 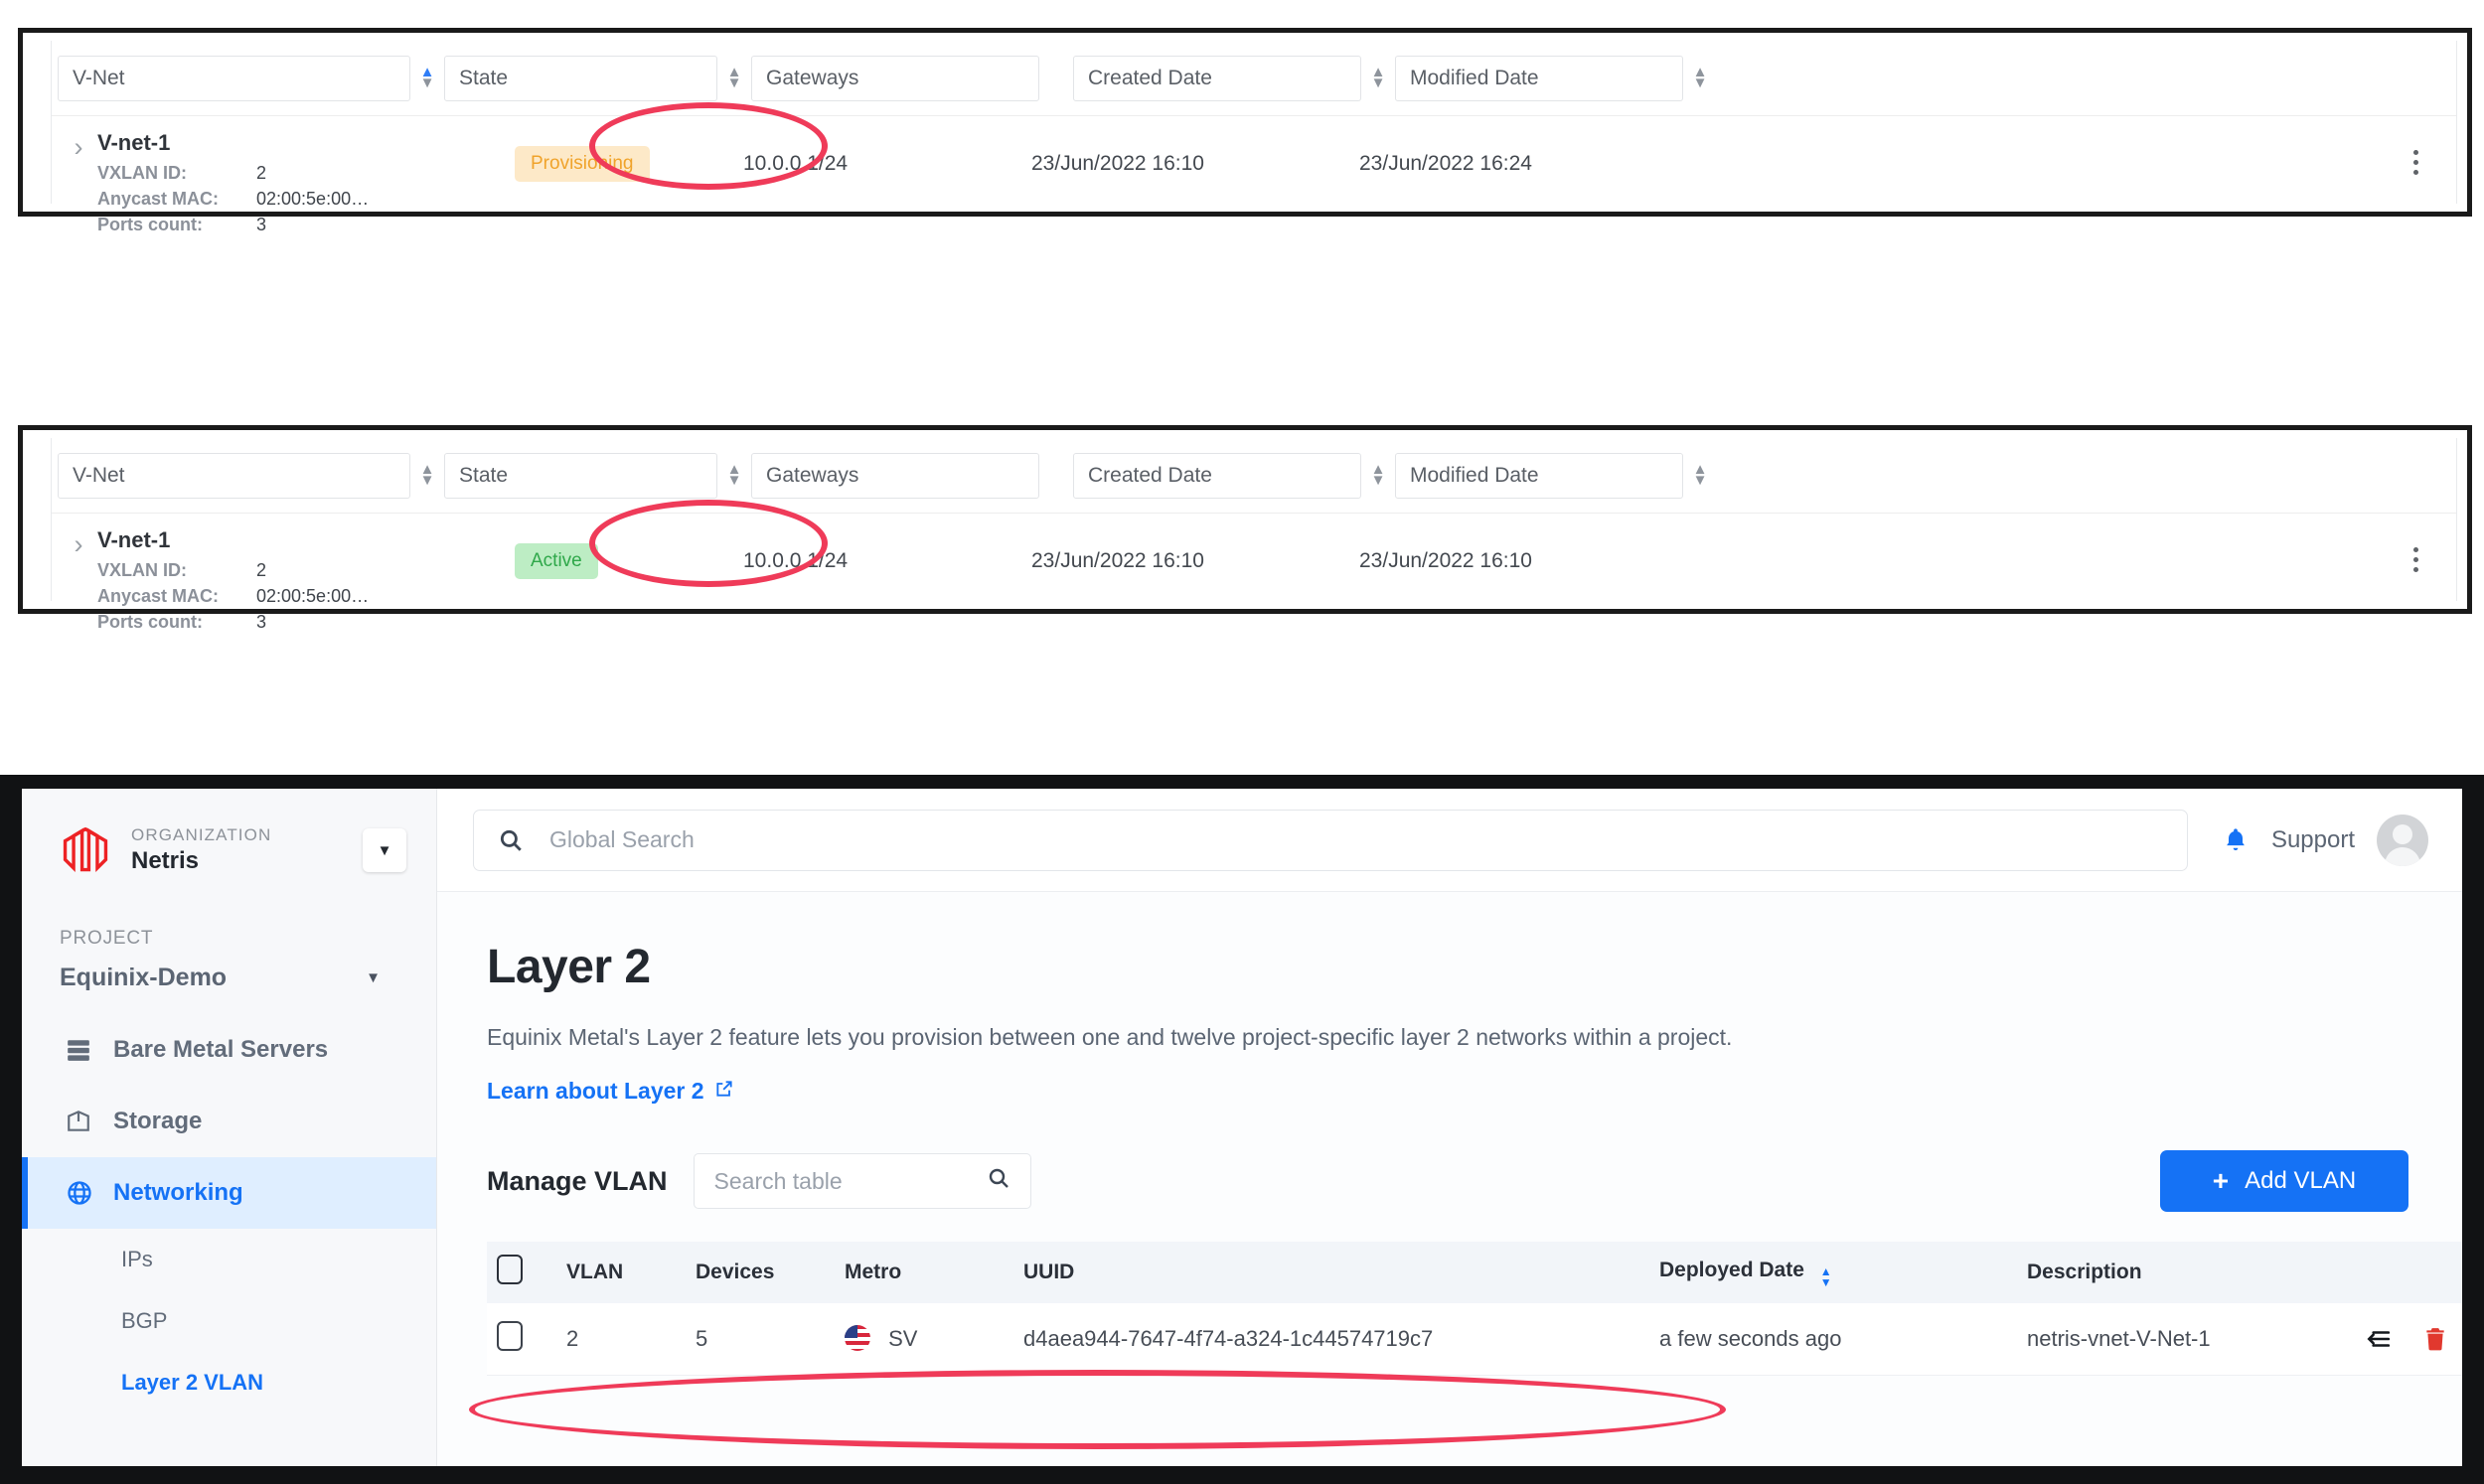 I want to click on chevron-down-icon: ▼, so click(x=374, y=977).